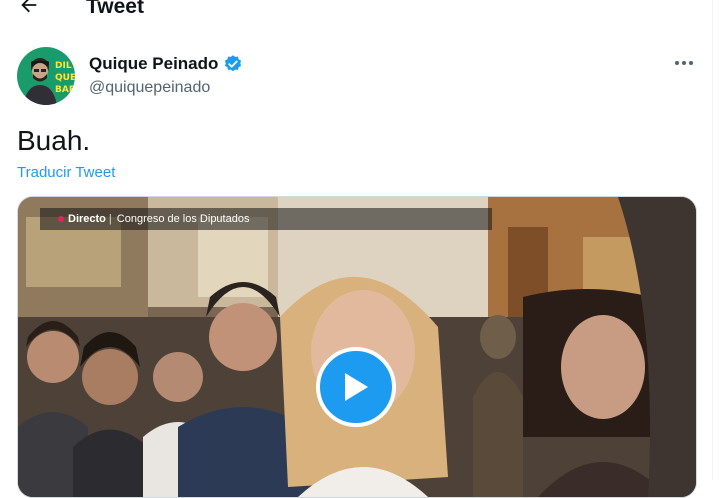  Describe the element at coordinates (66, 173) in the screenshot. I see `translate-link: Traducir Tweet` at that location.